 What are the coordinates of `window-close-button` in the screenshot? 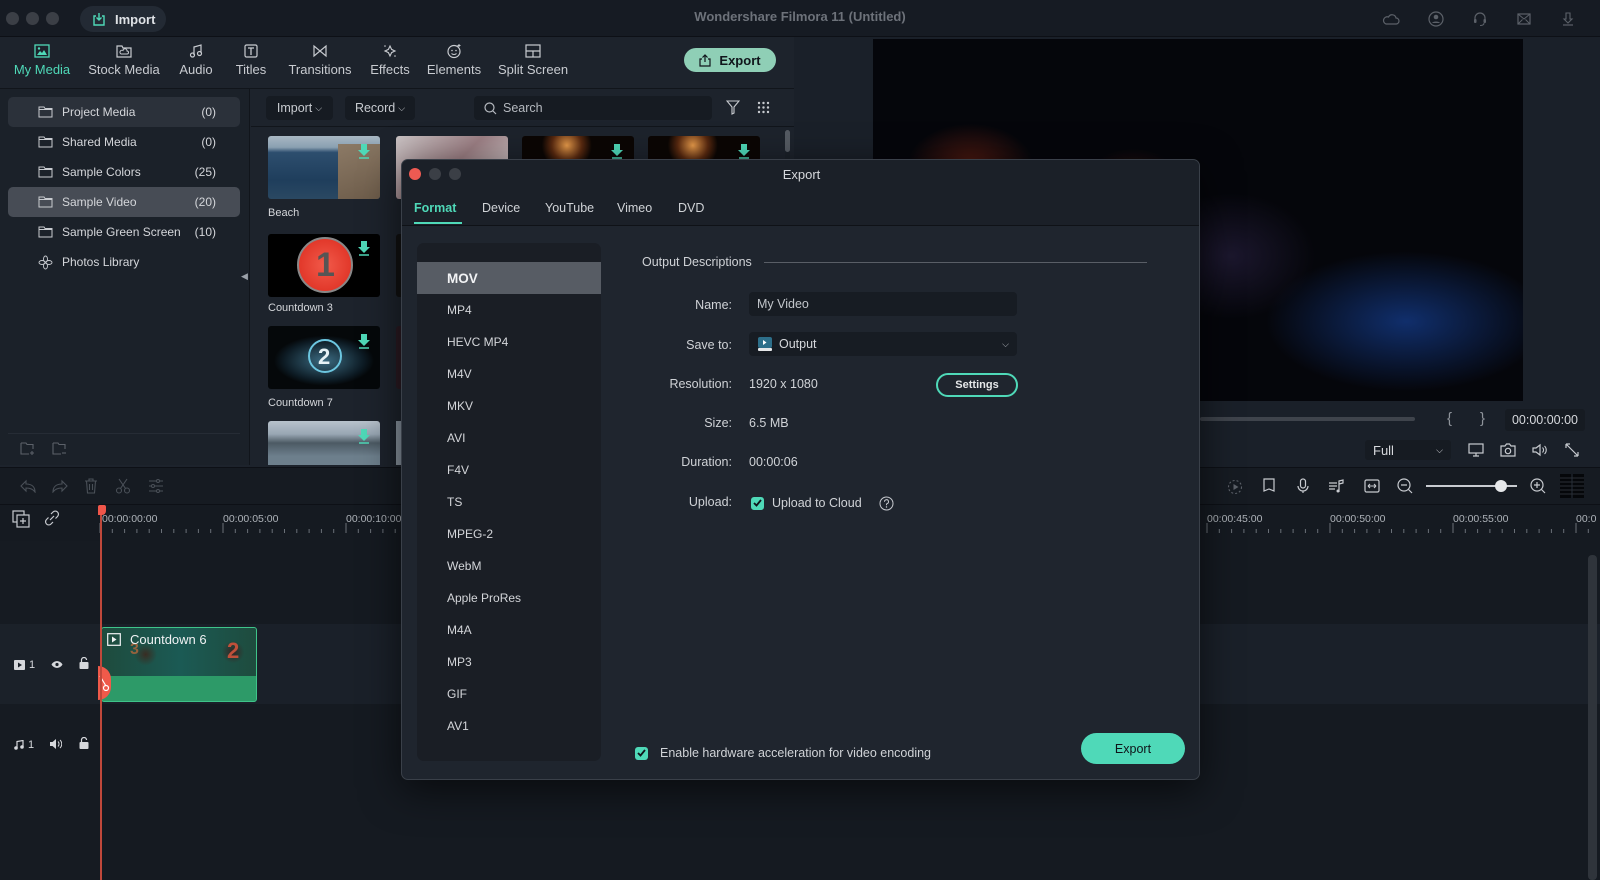 It's located at (12, 18).